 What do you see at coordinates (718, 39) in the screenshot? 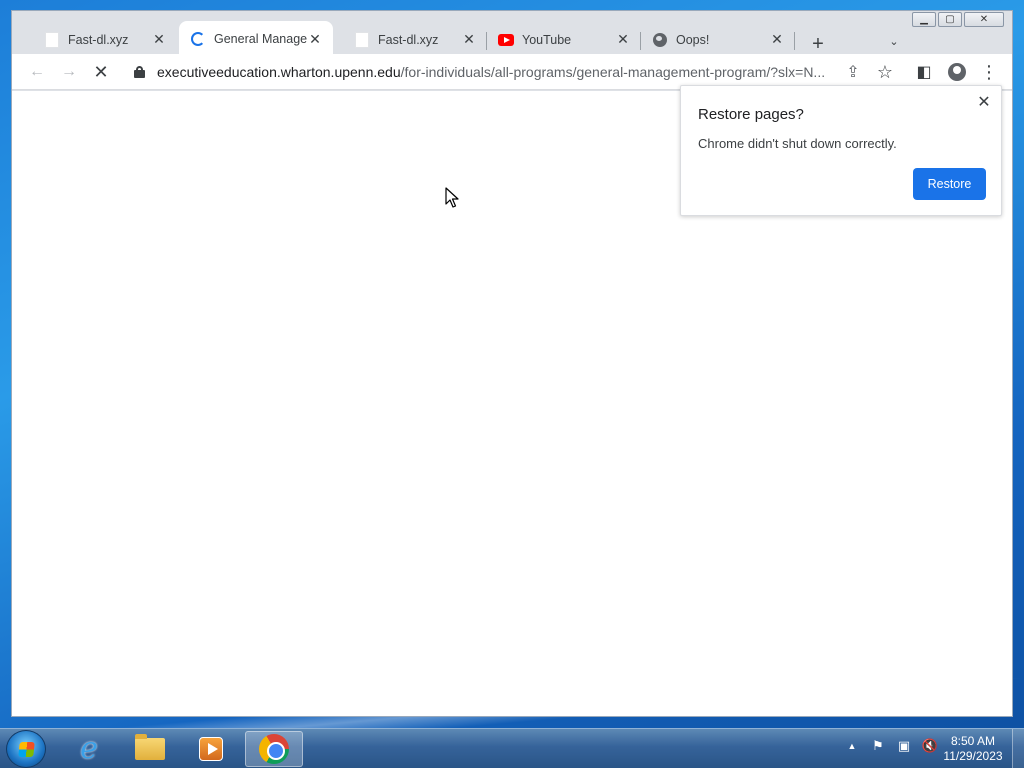
I see `tab-oops: Oops! ✕` at bounding box center [718, 39].